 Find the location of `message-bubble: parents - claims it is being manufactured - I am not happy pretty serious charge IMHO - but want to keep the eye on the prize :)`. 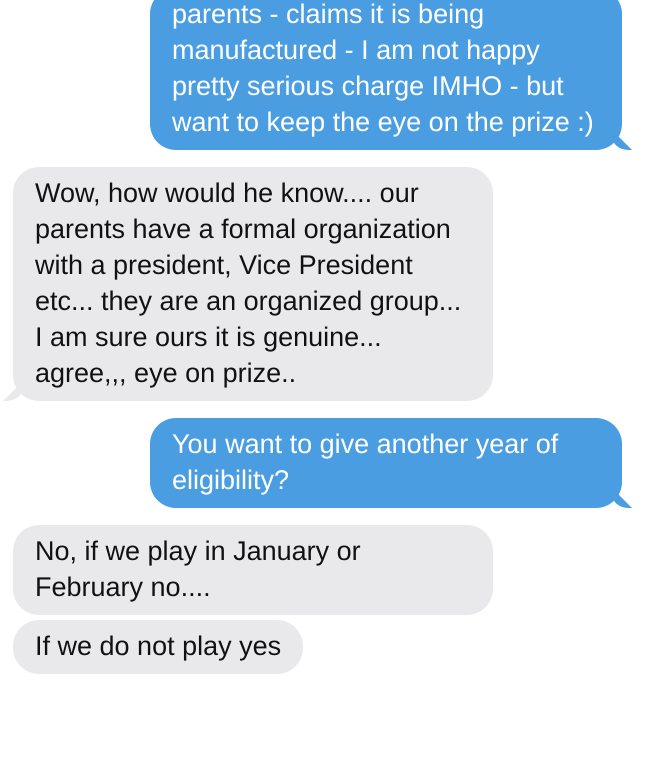

message-bubble: parents - claims it is being manufactured - I am not happy pretty serious charge IMHO - but want to keep the eye on the prize :) is located at coordinates (386, 75).